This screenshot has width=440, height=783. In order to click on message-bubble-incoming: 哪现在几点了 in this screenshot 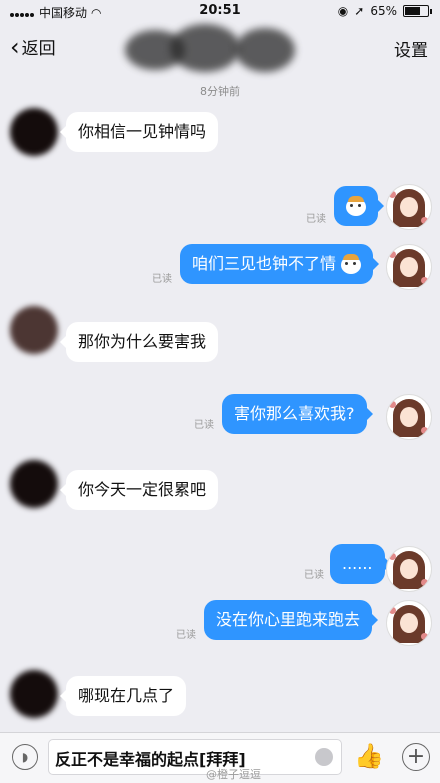, I will do `click(123, 696)`.